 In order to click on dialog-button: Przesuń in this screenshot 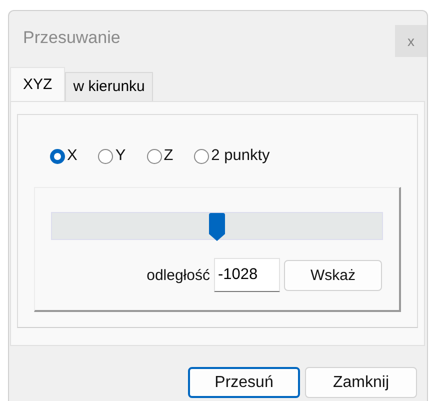, I will do `click(244, 382)`.